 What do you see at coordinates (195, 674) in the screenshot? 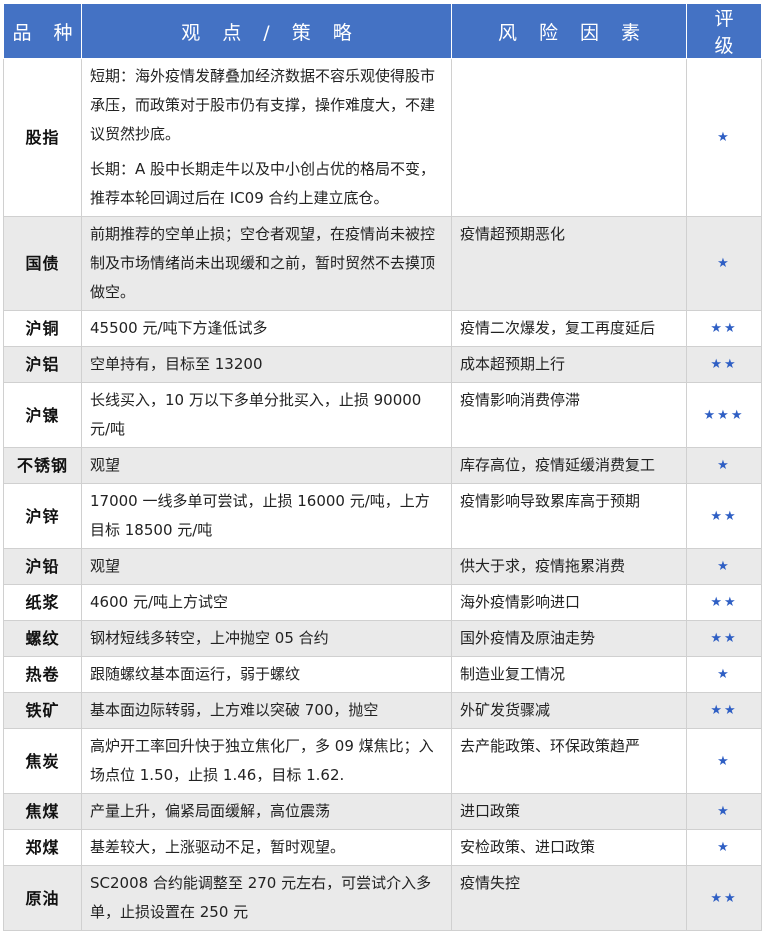
I see `view-text: 跟随螺纹基本面运行，弱于螺纹` at bounding box center [195, 674].